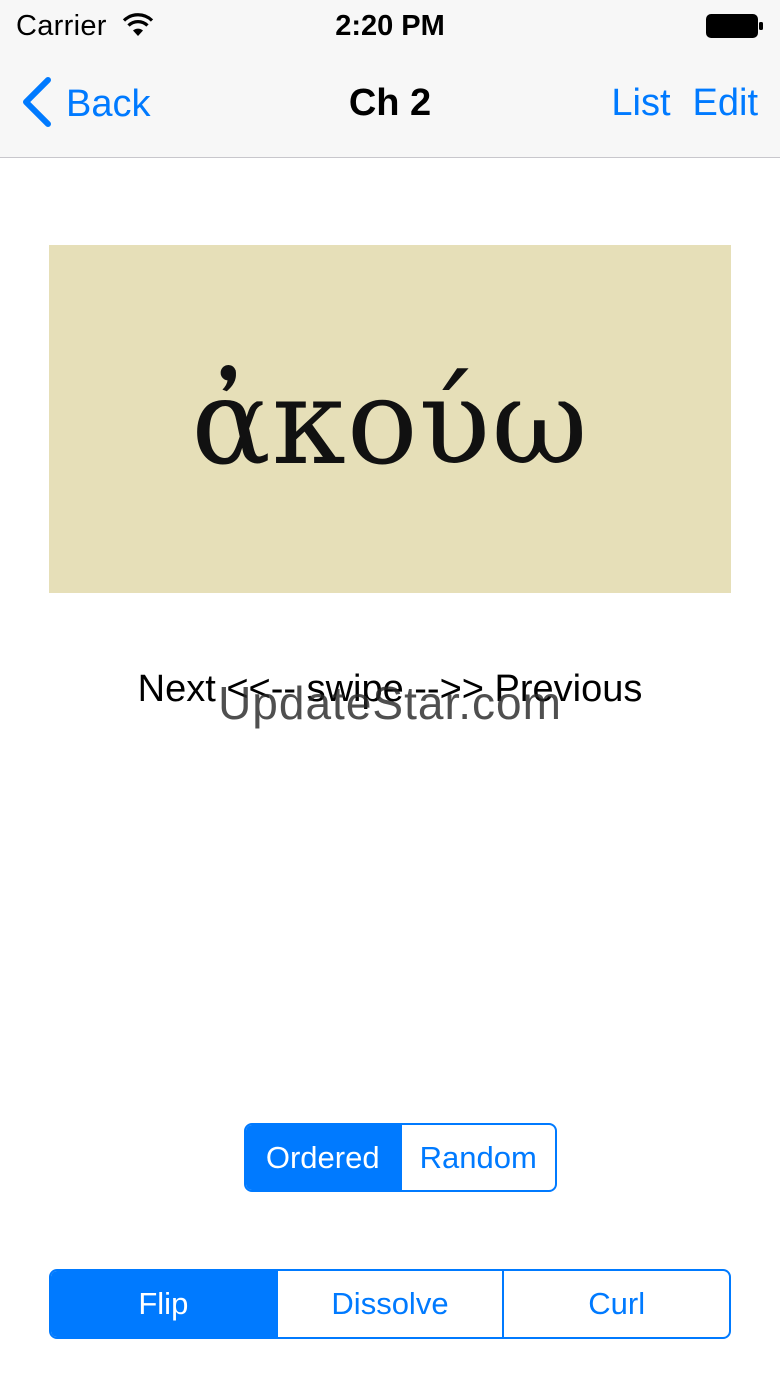 This screenshot has height=1387, width=780. I want to click on segment-ordered: Ordered, so click(323, 1157).